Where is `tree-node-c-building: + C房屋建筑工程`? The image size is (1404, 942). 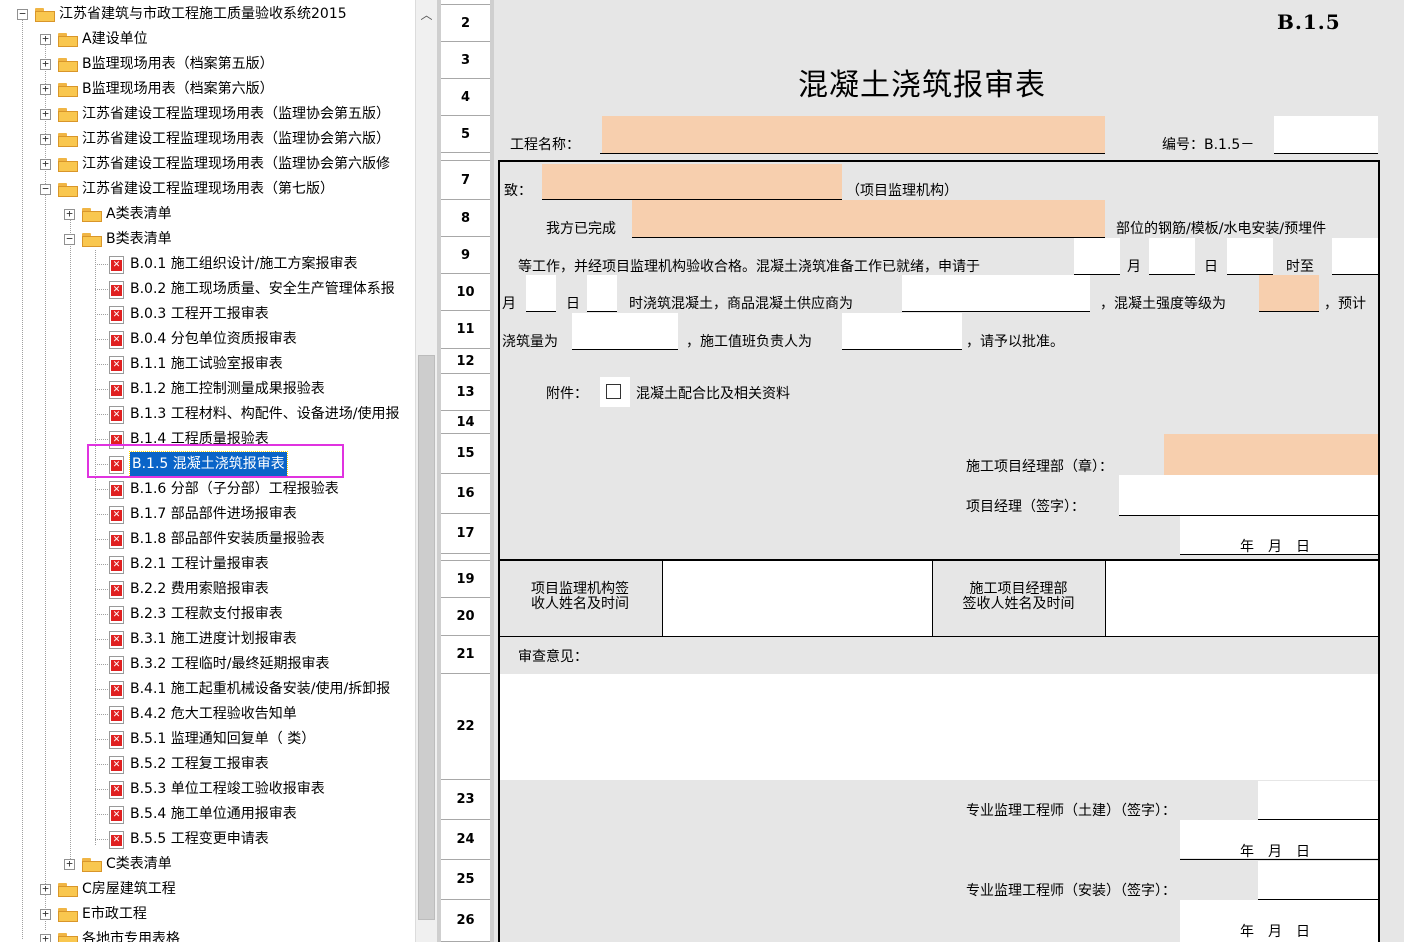 tree-node-c-building: + C房屋建筑工程 is located at coordinates (207, 889).